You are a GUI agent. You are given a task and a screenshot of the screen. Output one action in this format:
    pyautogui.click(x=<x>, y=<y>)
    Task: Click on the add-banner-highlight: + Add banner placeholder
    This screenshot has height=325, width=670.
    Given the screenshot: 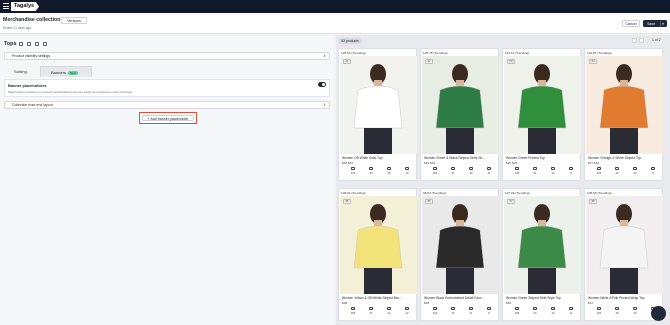 What is the action you would take?
    pyautogui.click(x=168, y=118)
    